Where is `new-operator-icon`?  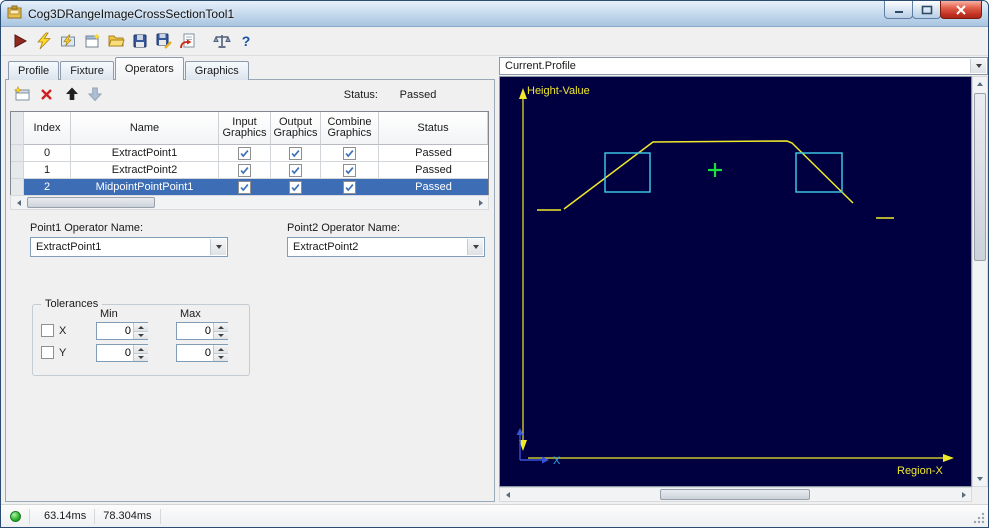
new-operator-icon is located at coordinates (21, 92).